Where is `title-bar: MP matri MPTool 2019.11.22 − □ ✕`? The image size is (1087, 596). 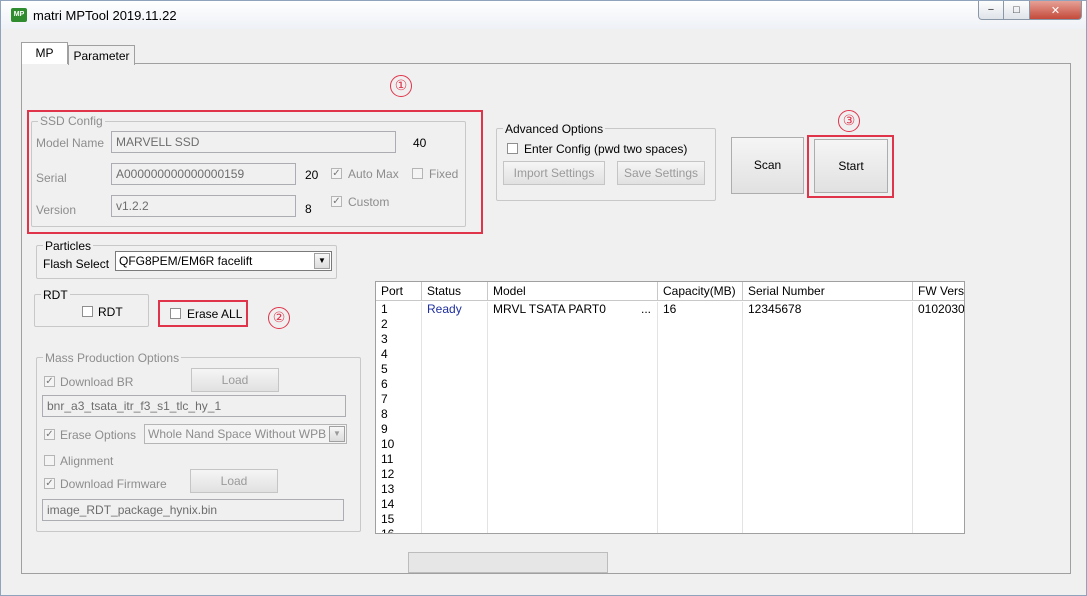 title-bar: MP matri MPTool 2019.11.22 − □ ✕ is located at coordinates (543, 15).